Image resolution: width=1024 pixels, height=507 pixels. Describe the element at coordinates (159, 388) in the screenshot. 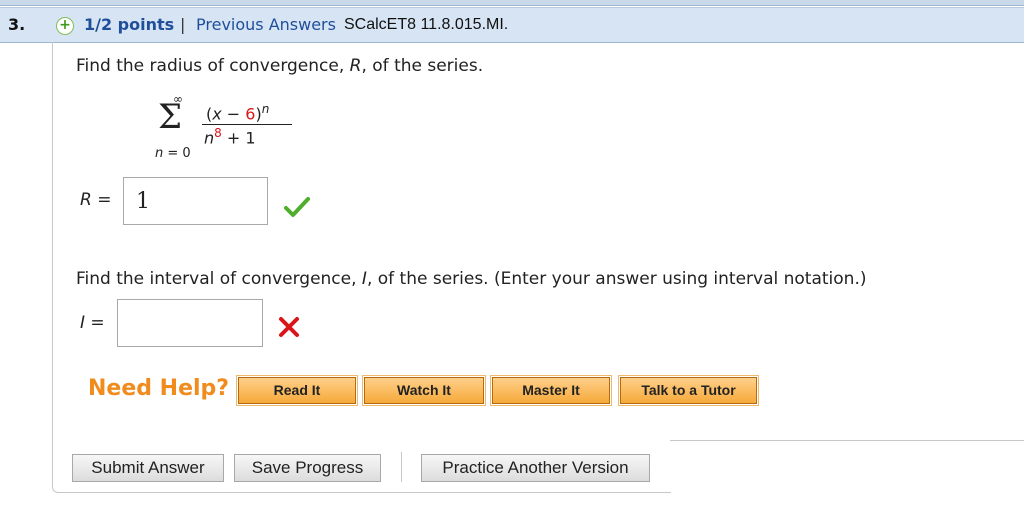

I see `need-help-title: Need Help?` at that location.